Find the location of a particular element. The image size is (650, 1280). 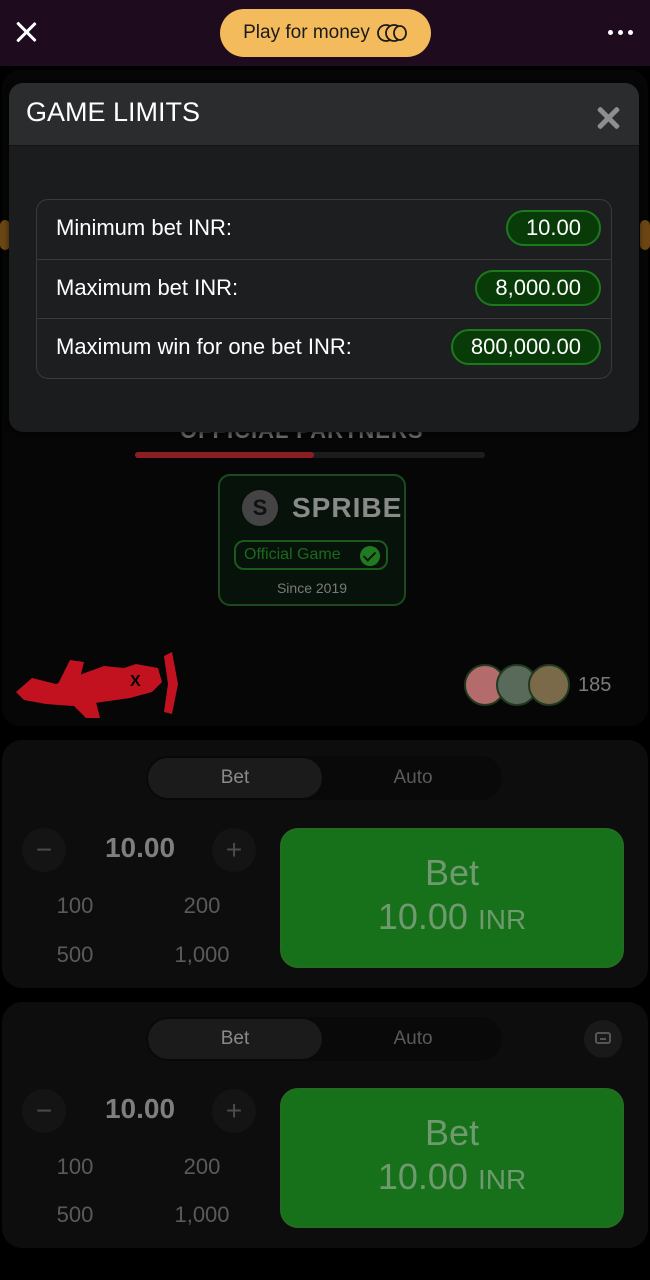

svg-text: X is located at coordinates (135, 681).